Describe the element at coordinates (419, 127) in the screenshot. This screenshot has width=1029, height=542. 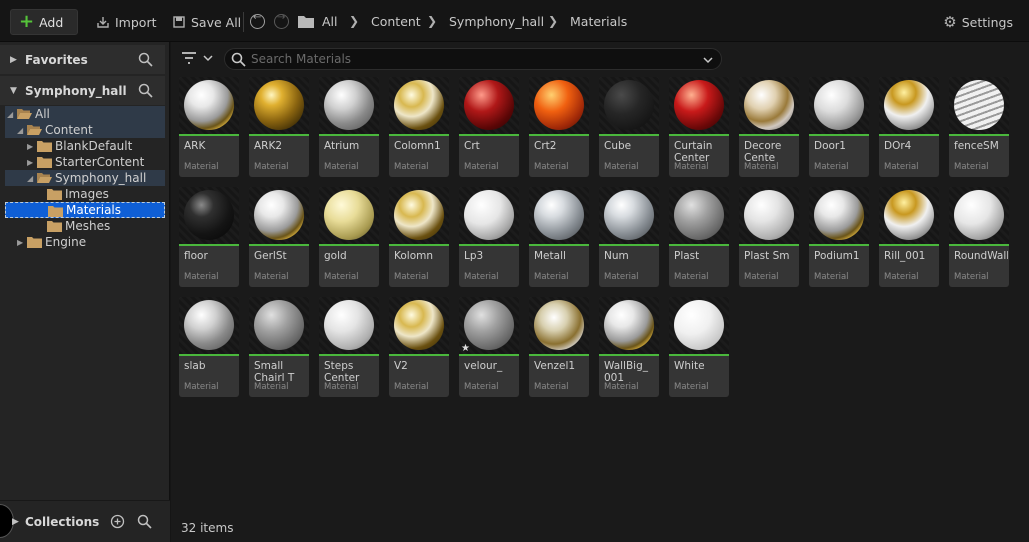
I see `asset-tile: Colomn1 Material` at that location.